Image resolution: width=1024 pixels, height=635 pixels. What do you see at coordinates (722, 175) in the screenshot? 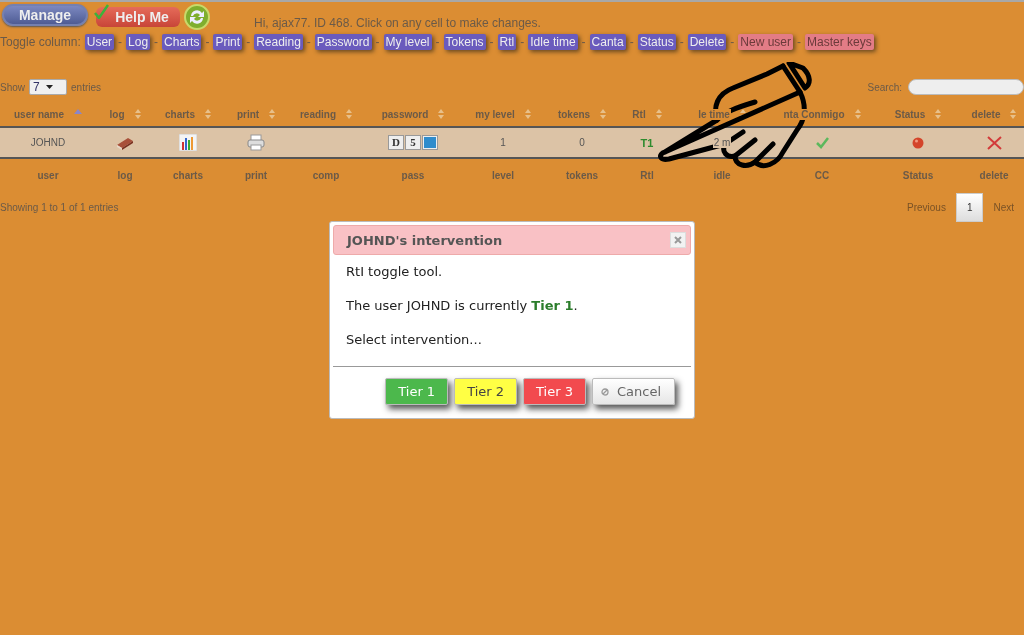
I see `column-footer: idle` at bounding box center [722, 175].